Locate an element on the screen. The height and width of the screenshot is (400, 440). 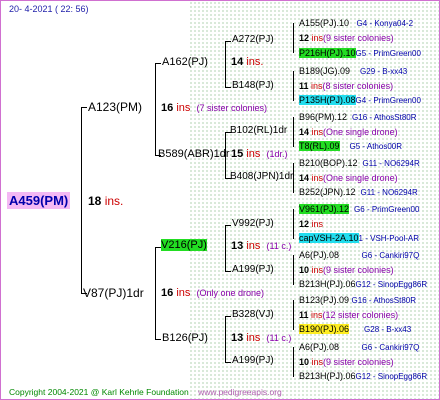
g4-row: B96(PM).12 G16 - AthosSt80R is located at coordinates (358, 117).